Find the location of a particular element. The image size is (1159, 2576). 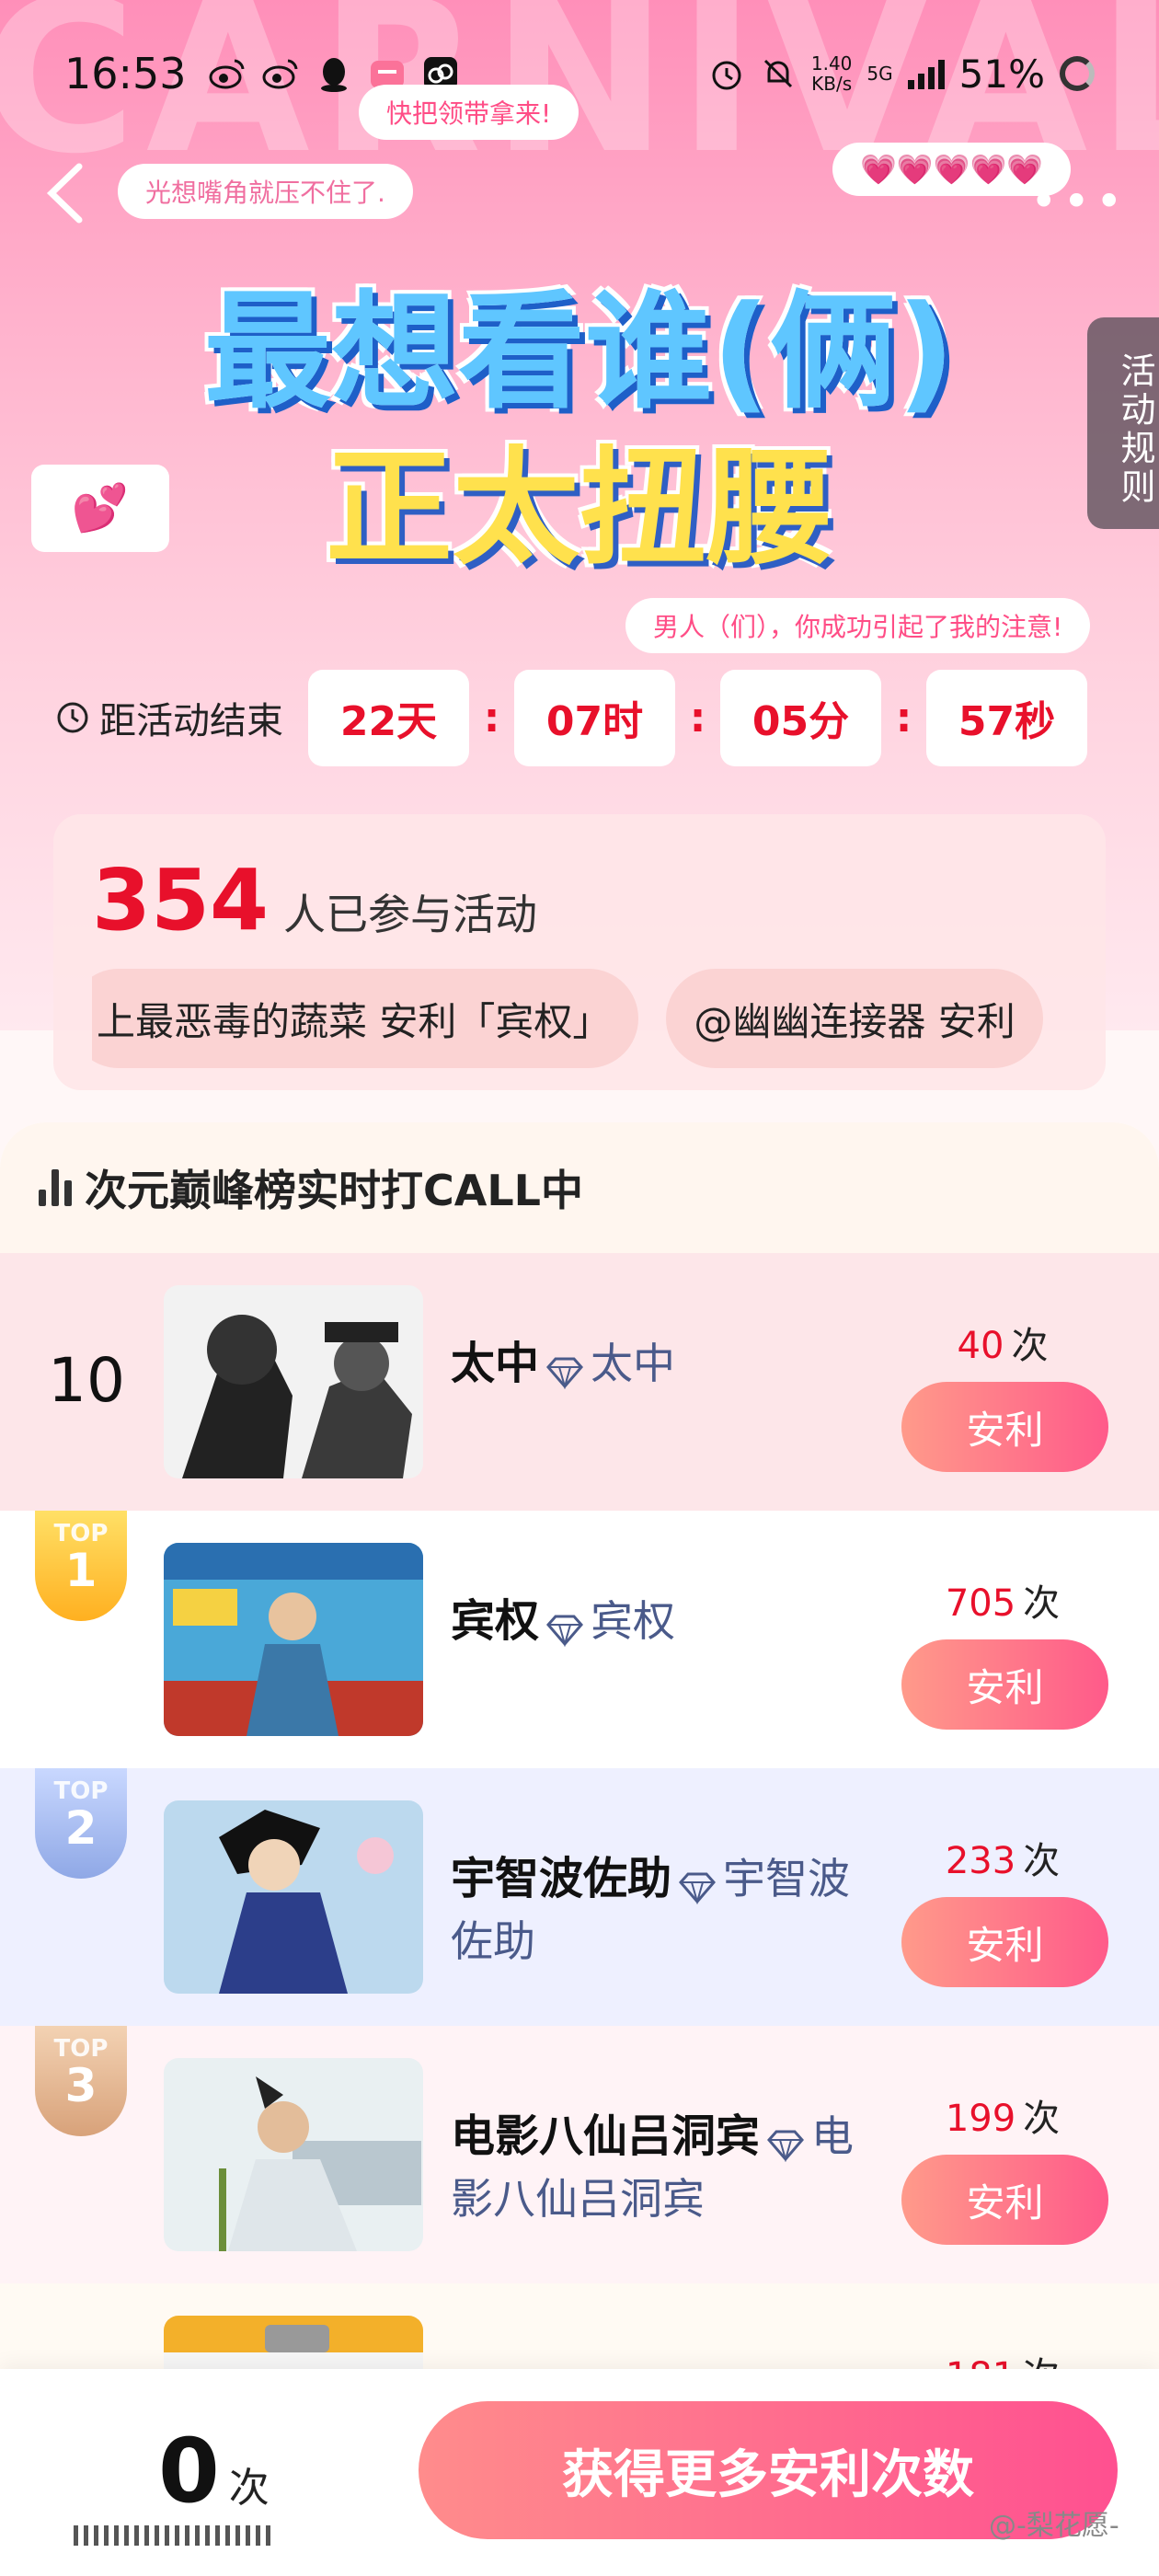

countdown-label: 距活动结束 is located at coordinates (181, 717).